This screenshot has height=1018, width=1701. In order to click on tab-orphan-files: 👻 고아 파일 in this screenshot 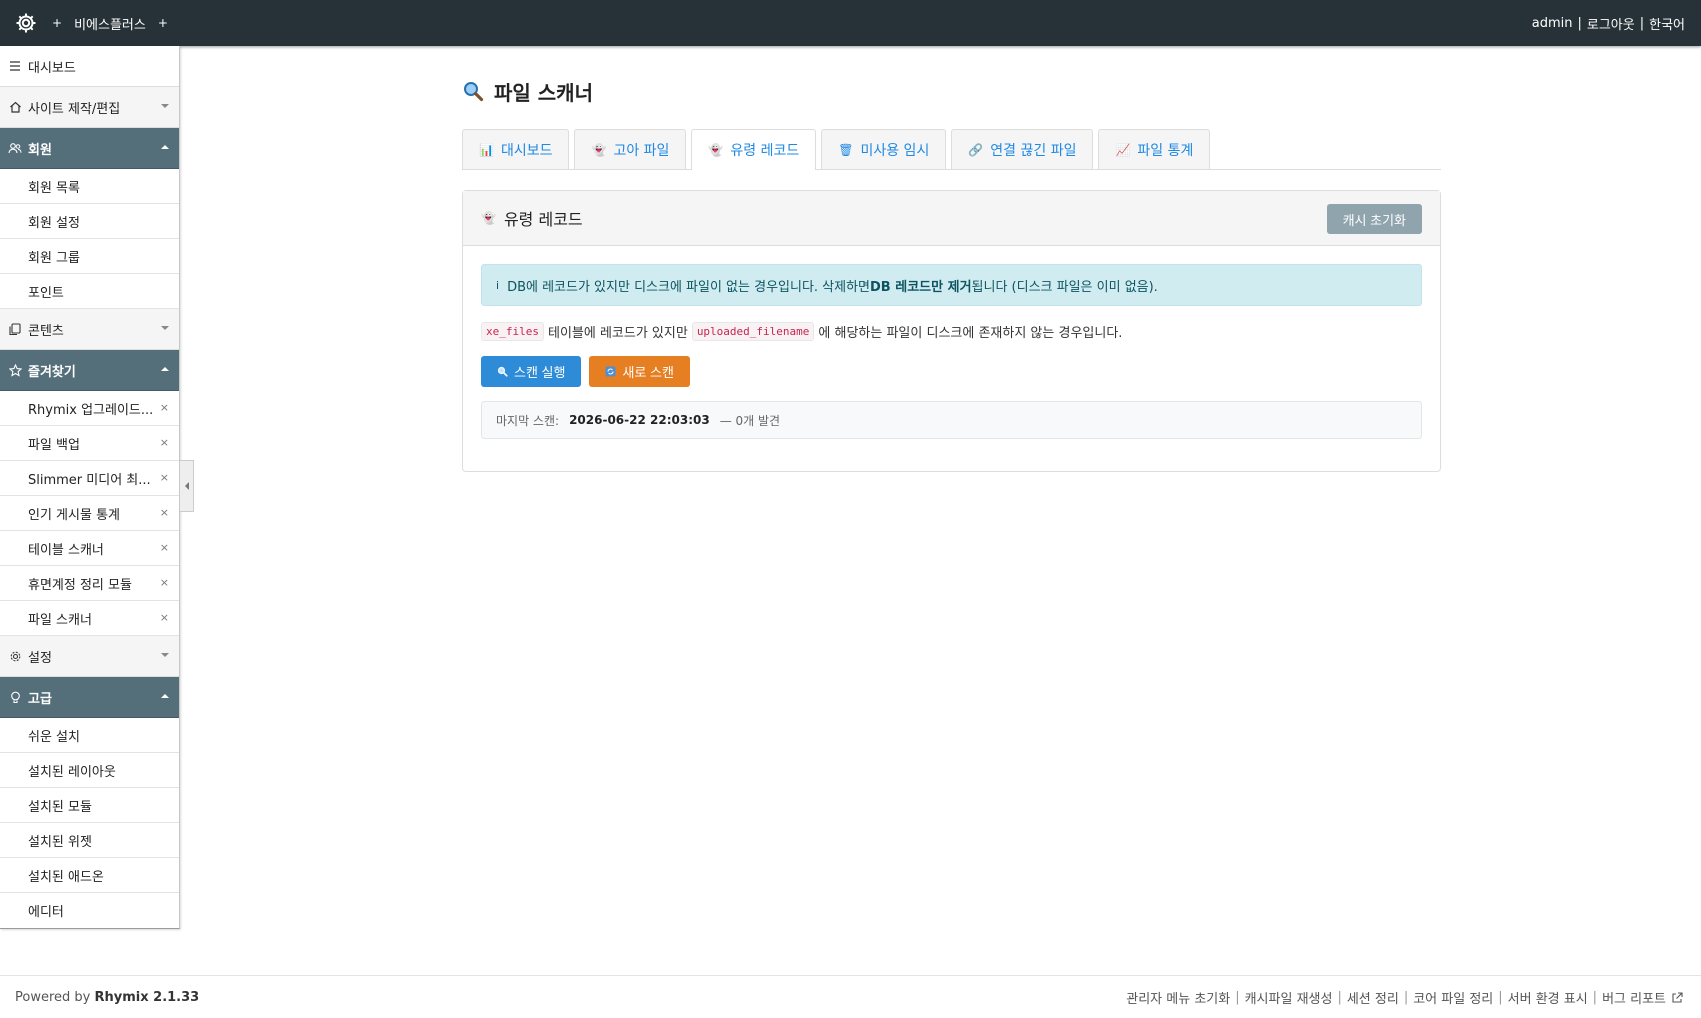, I will do `click(630, 149)`.